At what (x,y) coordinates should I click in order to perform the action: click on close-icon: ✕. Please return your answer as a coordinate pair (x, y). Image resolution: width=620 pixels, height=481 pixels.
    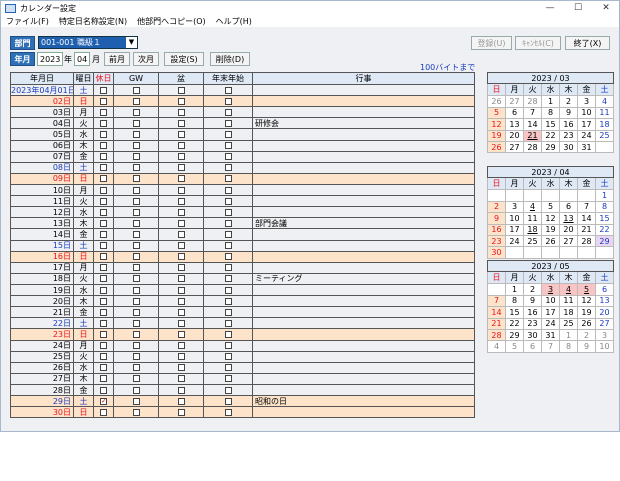
    Looking at the image, I should click on (606, 8).